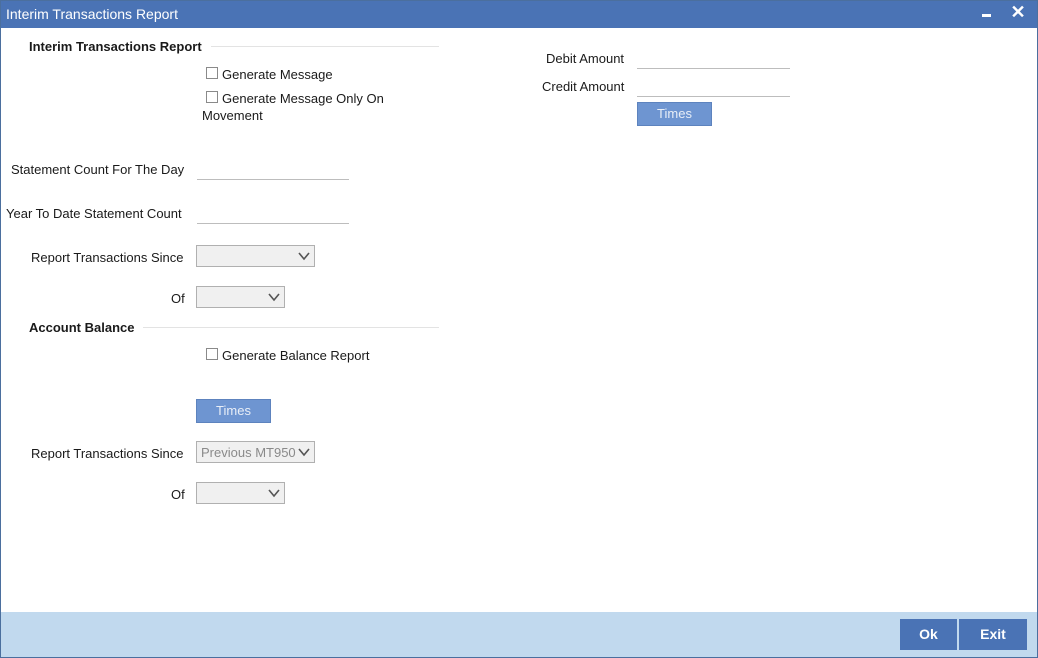 Image resolution: width=1038 pixels, height=658 pixels. I want to click on balance-report-since-value: Previous MT950, so click(248, 452).